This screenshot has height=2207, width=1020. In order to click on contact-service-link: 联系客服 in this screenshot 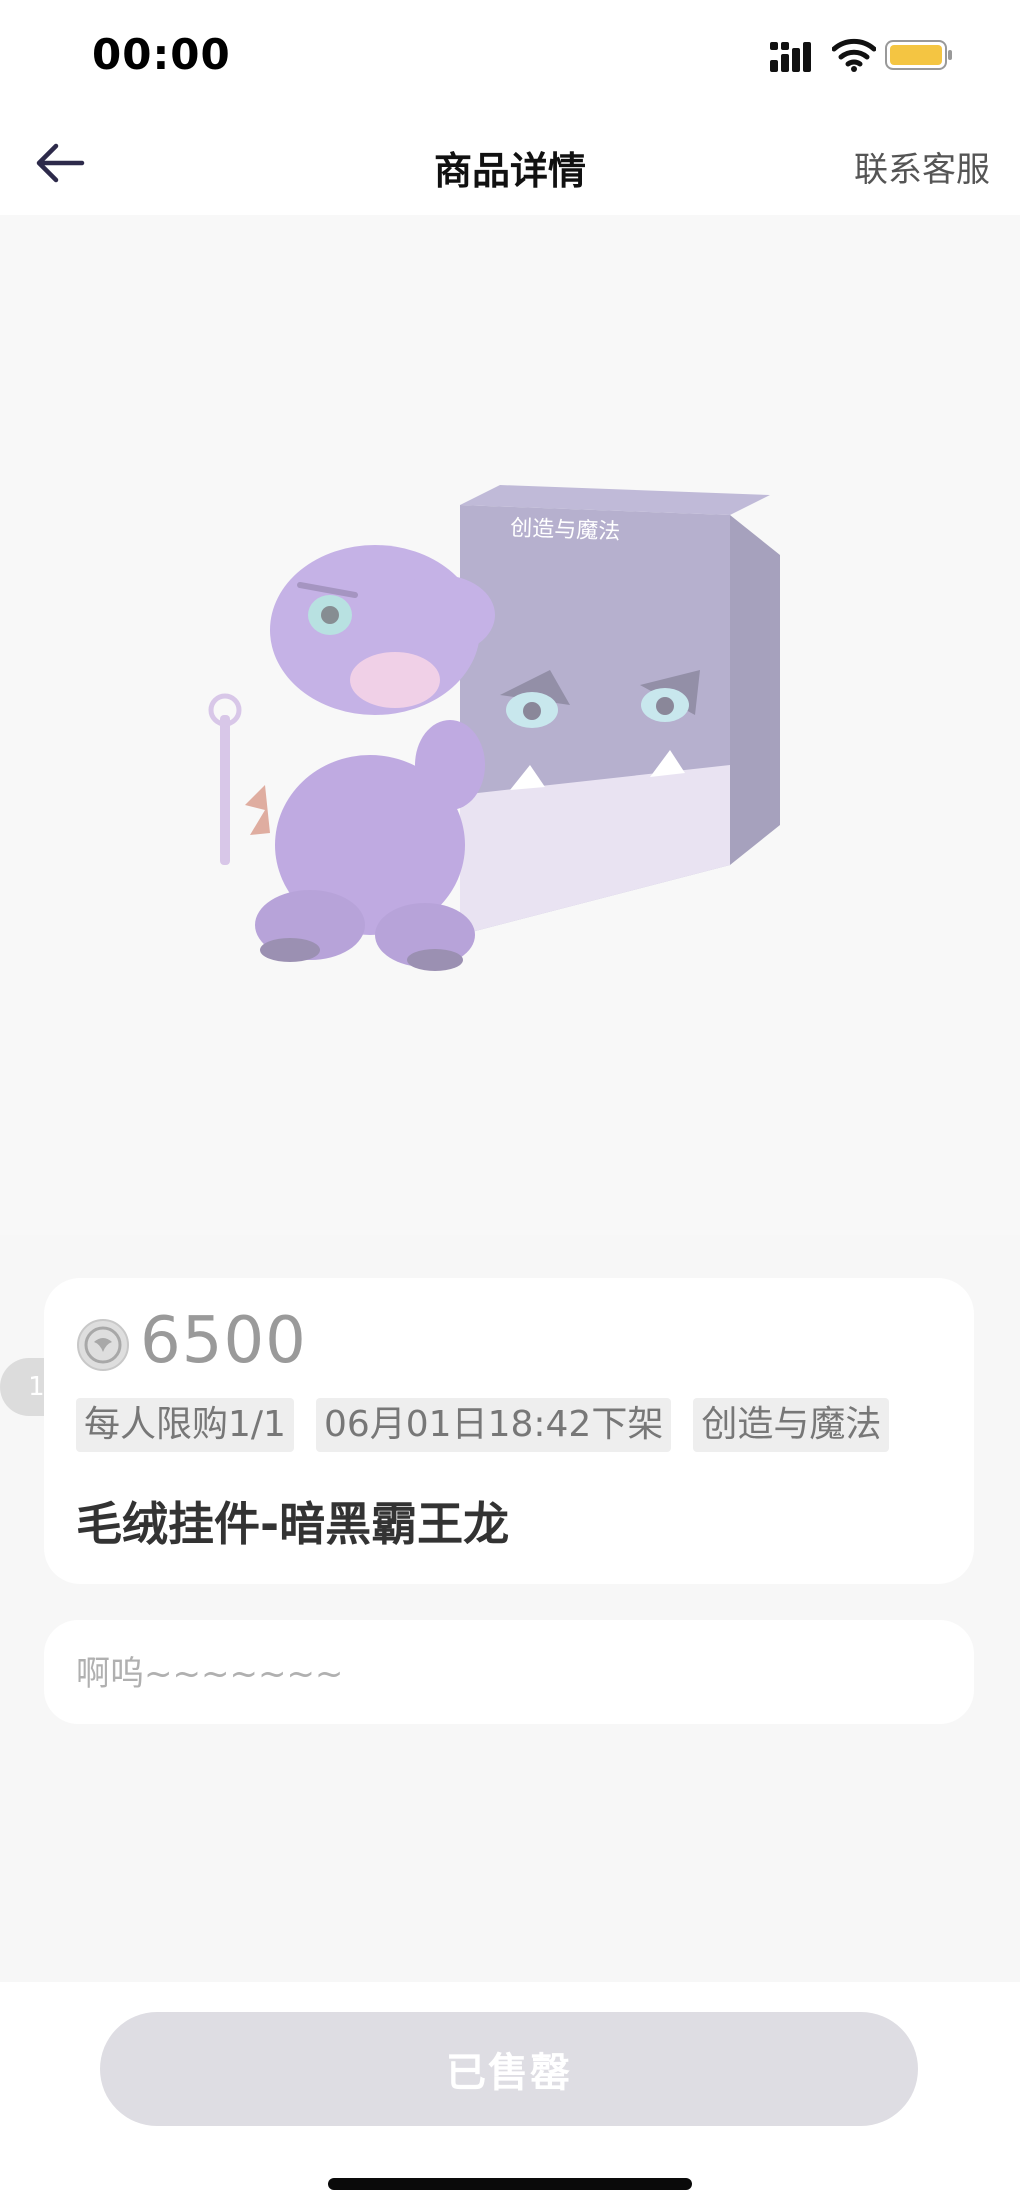, I will do `click(922, 166)`.